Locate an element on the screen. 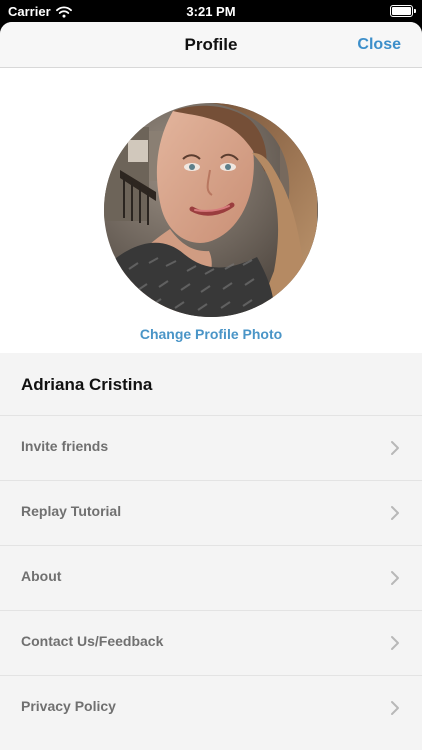 Image resolution: width=422 pixels, height=750 pixels. navigation-bar: Profile Close is located at coordinates (211, 45).